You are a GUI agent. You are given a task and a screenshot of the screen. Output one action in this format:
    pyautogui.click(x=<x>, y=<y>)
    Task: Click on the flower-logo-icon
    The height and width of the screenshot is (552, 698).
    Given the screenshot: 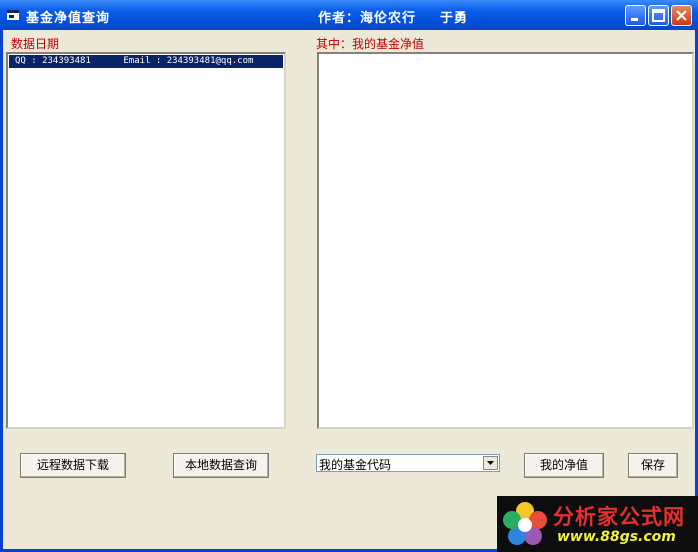 What is the action you would take?
    pyautogui.click(x=525, y=523)
    